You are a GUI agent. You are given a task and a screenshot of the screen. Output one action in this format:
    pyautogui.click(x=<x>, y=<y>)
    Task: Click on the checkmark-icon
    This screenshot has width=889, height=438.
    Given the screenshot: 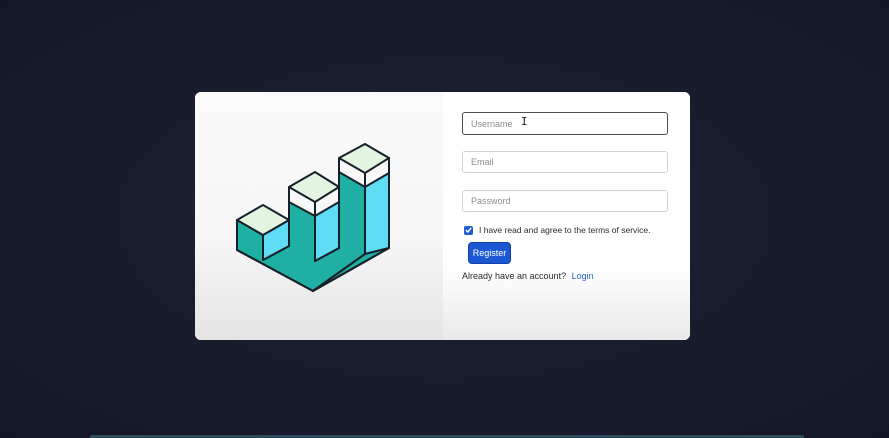 What is the action you would take?
    pyautogui.click(x=468, y=230)
    